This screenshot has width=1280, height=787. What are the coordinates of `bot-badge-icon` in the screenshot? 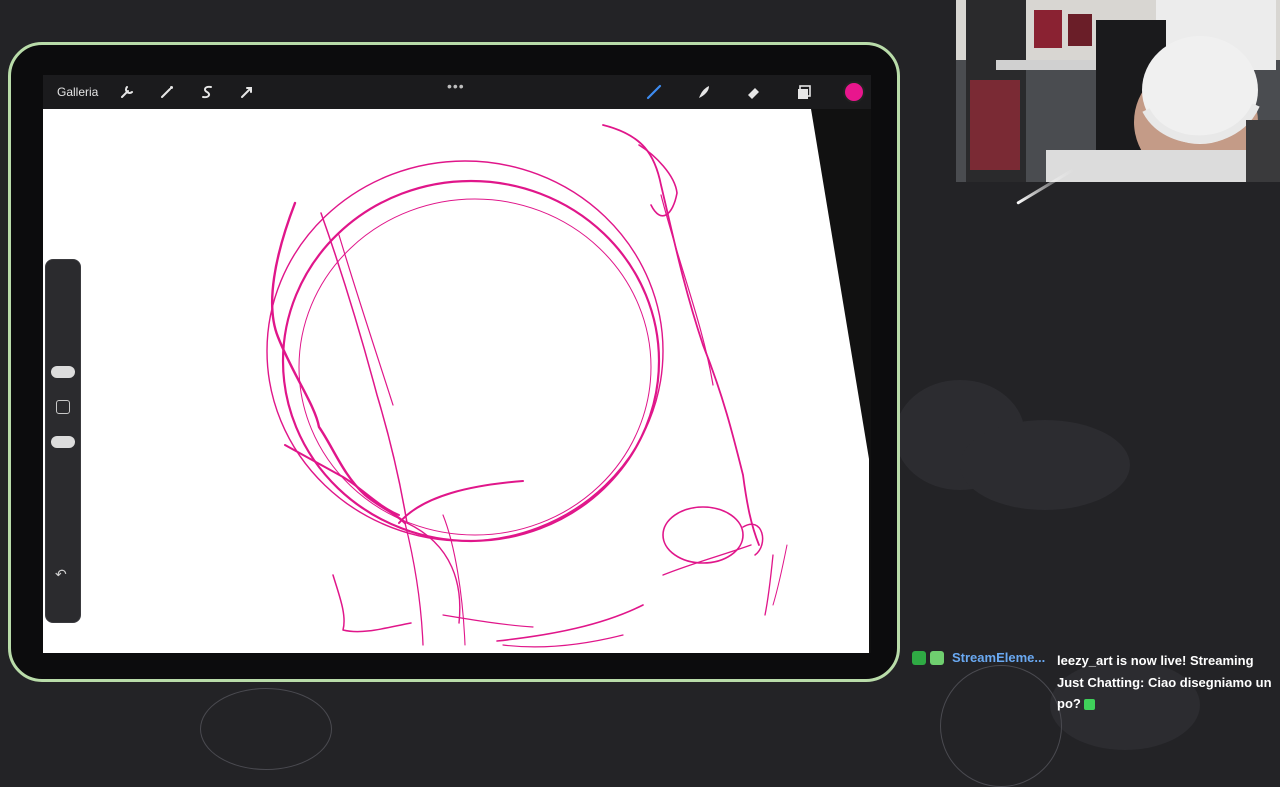 It's located at (937, 658).